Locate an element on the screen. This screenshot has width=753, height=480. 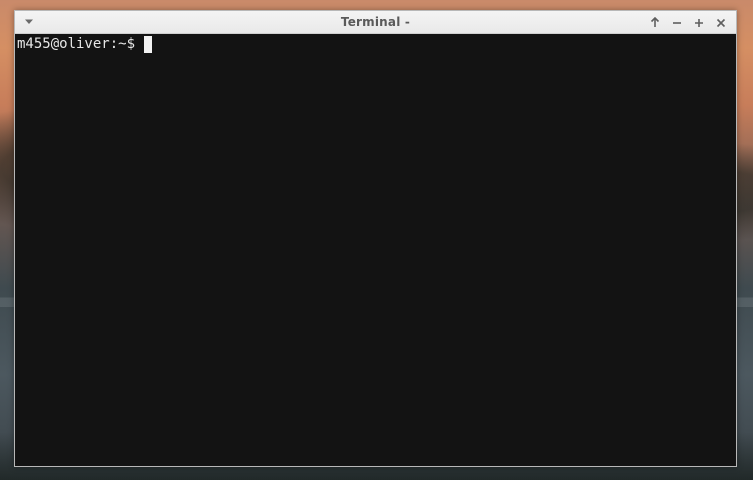
close-icon is located at coordinates (721, 23).